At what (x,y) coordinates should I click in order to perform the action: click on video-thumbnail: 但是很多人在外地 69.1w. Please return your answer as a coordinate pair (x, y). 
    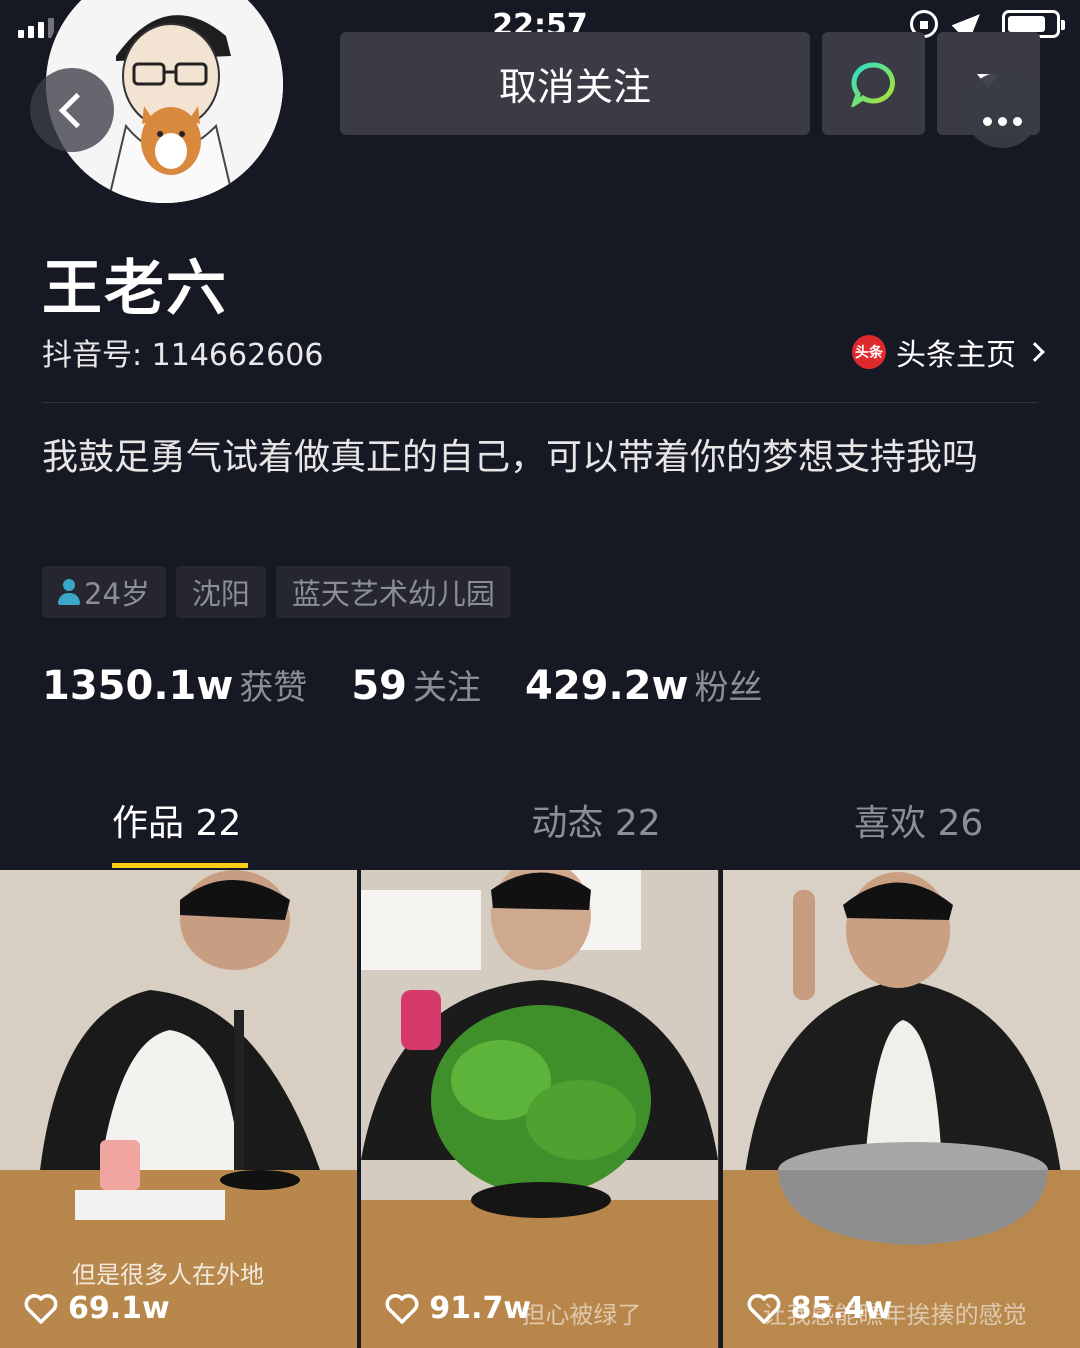
    Looking at the image, I should click on (179, 1109).